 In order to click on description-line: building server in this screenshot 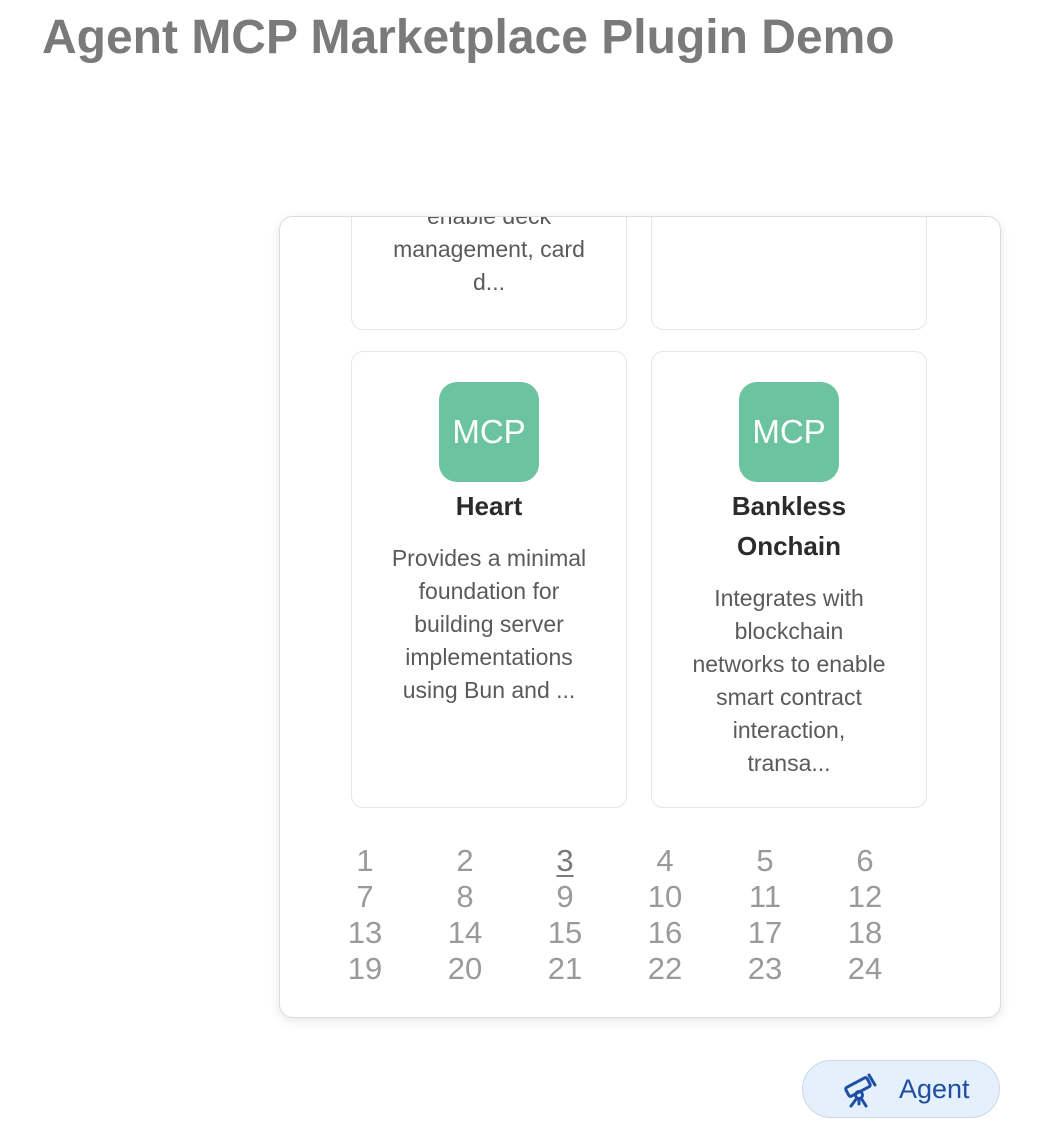, I will do `click(489, 624)`.